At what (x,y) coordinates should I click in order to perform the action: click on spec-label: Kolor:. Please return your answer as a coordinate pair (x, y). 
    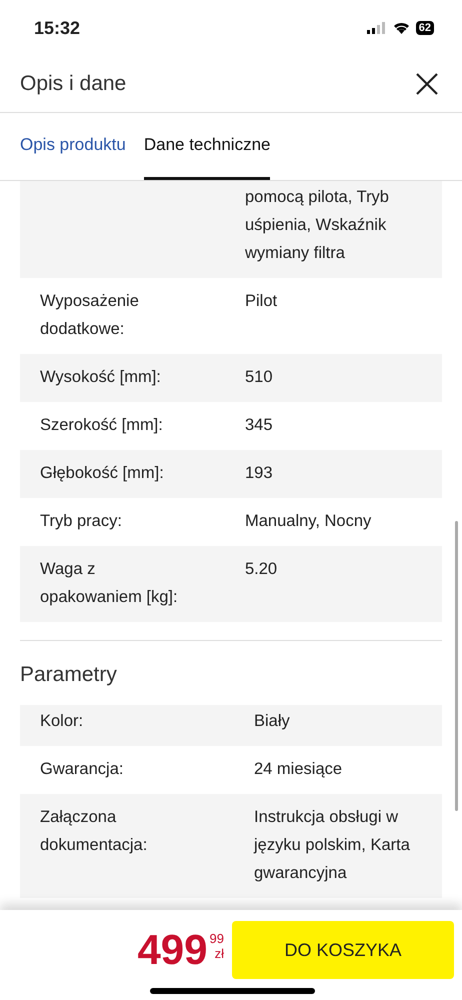
    Looking at the image, I should click on (62, 721).